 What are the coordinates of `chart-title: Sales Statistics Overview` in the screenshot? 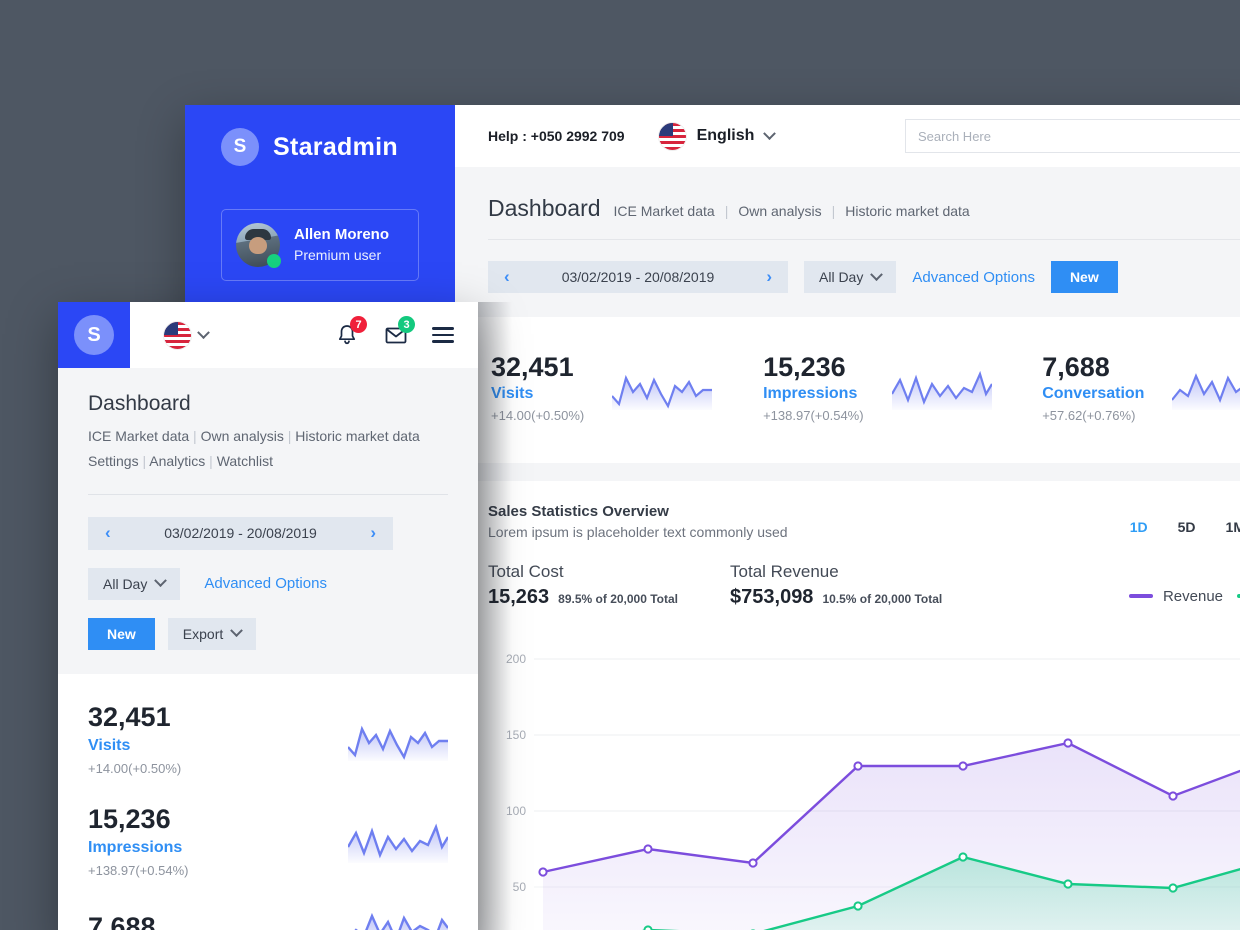 It's located at (578, 511).